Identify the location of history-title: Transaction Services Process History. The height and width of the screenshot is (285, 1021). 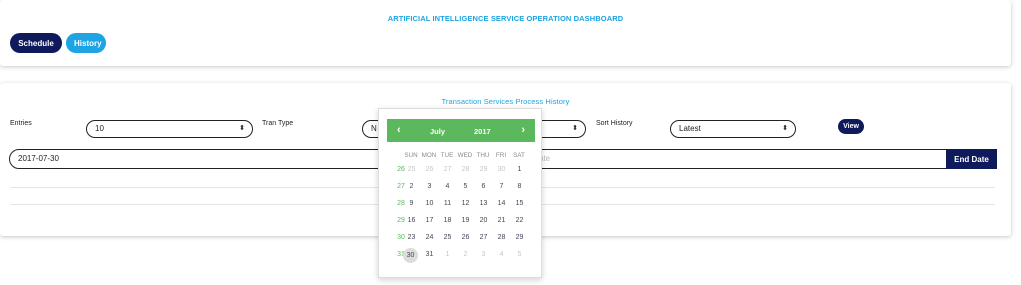
(505, 101).